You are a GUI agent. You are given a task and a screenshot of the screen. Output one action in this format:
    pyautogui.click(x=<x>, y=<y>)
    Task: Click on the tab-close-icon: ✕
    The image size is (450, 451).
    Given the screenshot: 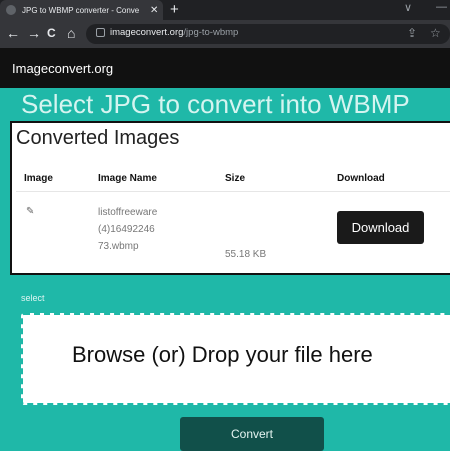 What is the action you would take?
    pyautogui.click(x=154, y=10)
    